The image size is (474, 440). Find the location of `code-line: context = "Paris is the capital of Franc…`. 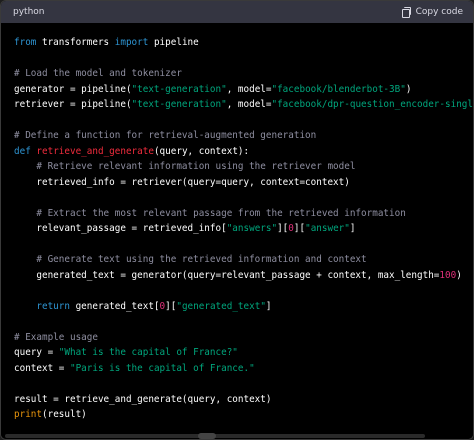

code-line: context = "Paris is the capital of Franc… is located at coordinates (243, 369).